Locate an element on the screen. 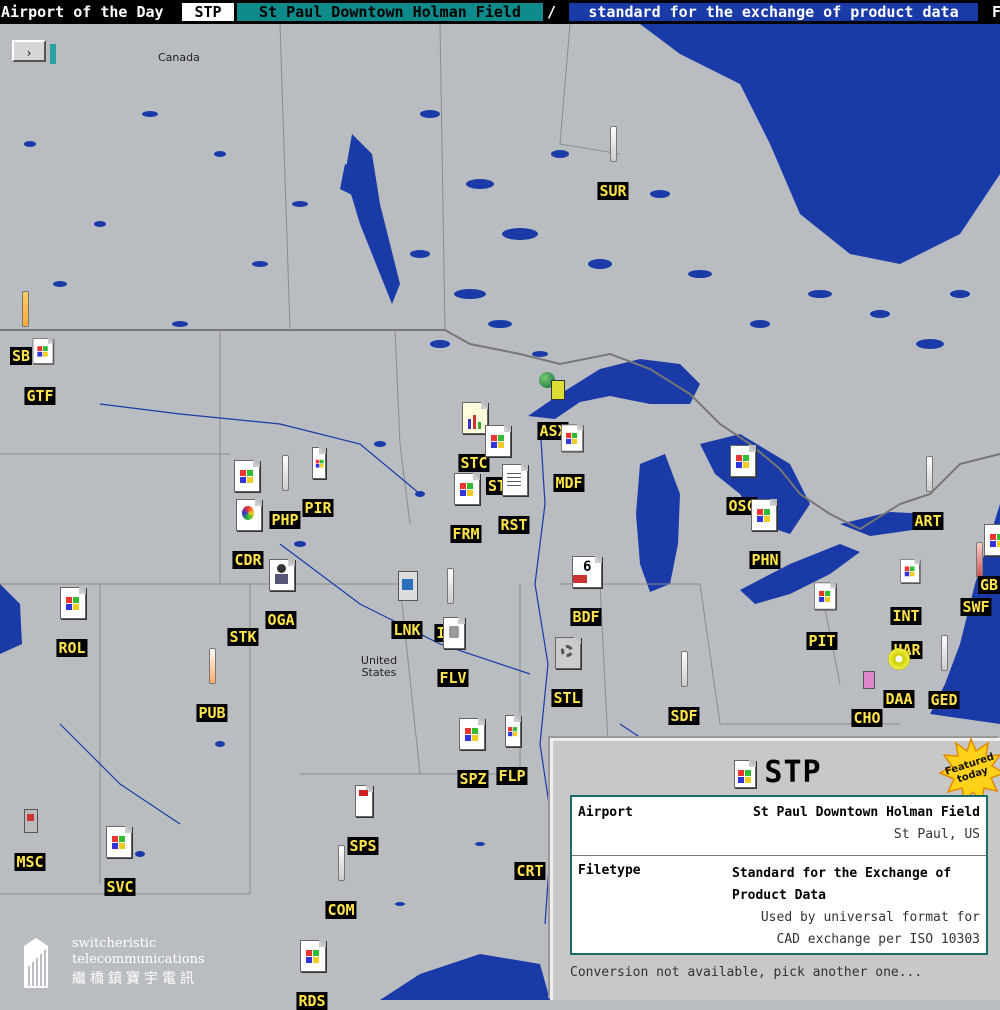  airport-code-label: SDF is located at coordinates (684, 716).